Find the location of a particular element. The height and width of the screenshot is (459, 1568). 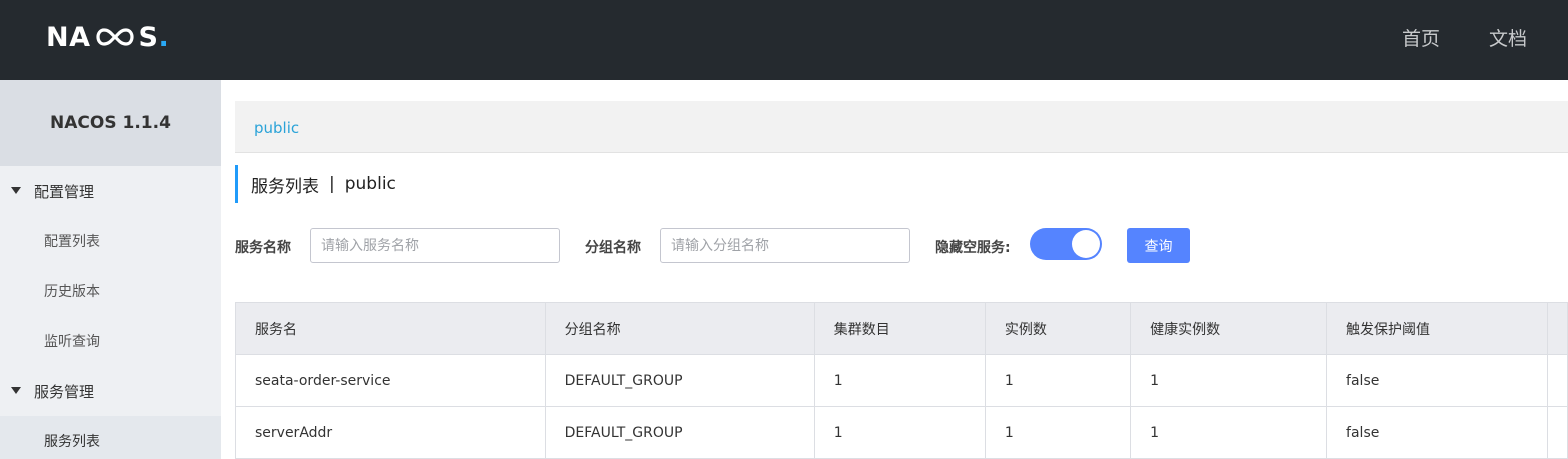

col-extra is located at coordinates (1557, 328).